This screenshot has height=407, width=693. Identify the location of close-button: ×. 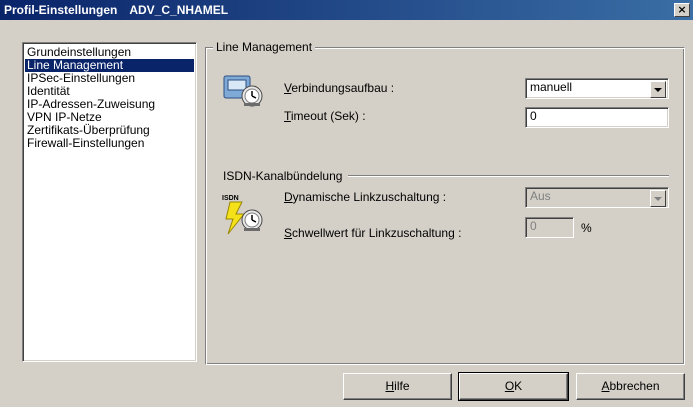
(682, 10).